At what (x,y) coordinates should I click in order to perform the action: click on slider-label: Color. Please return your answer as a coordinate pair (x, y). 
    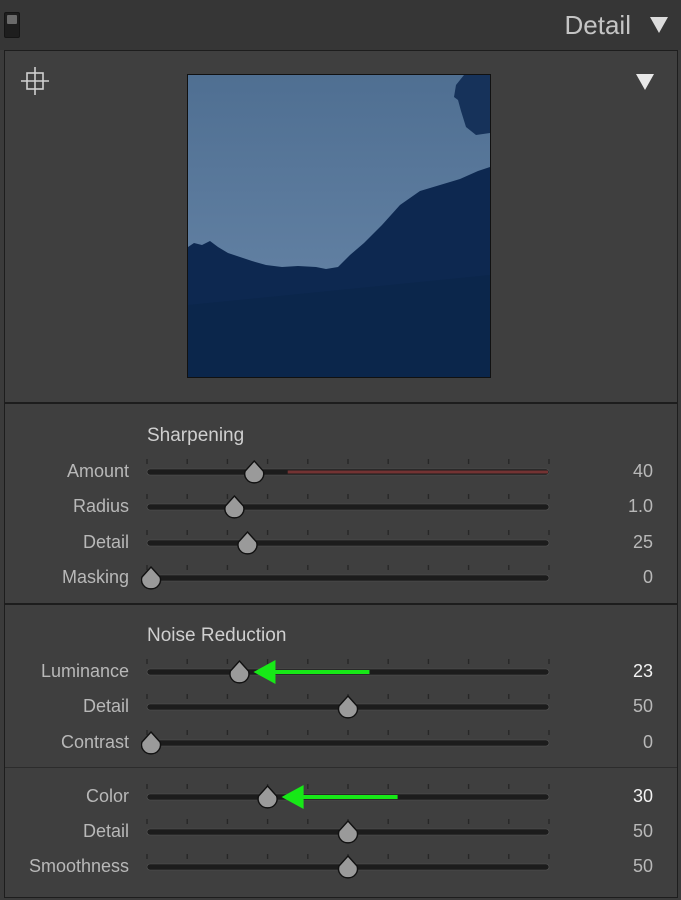
    Looking at the image, I should click on (107, 796).